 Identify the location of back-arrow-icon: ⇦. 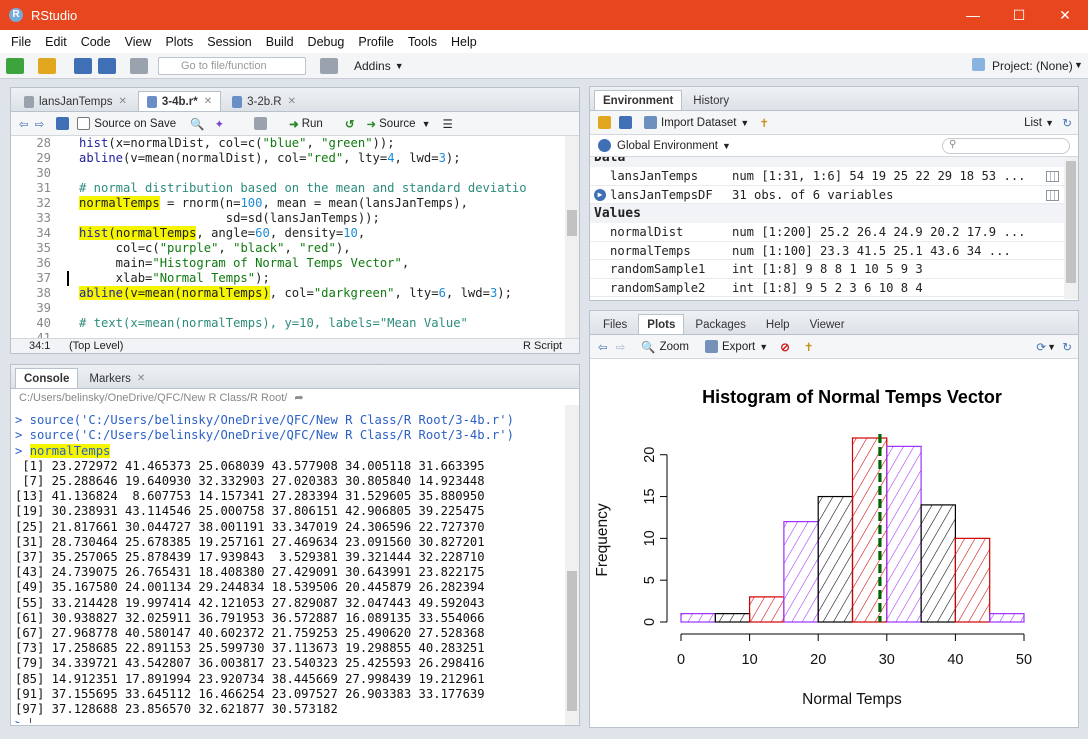
(24, 124).